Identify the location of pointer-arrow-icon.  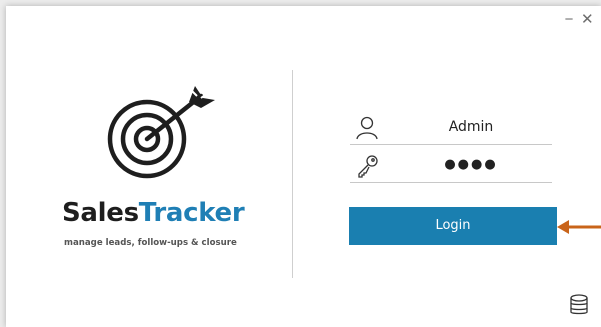
(579, 227).